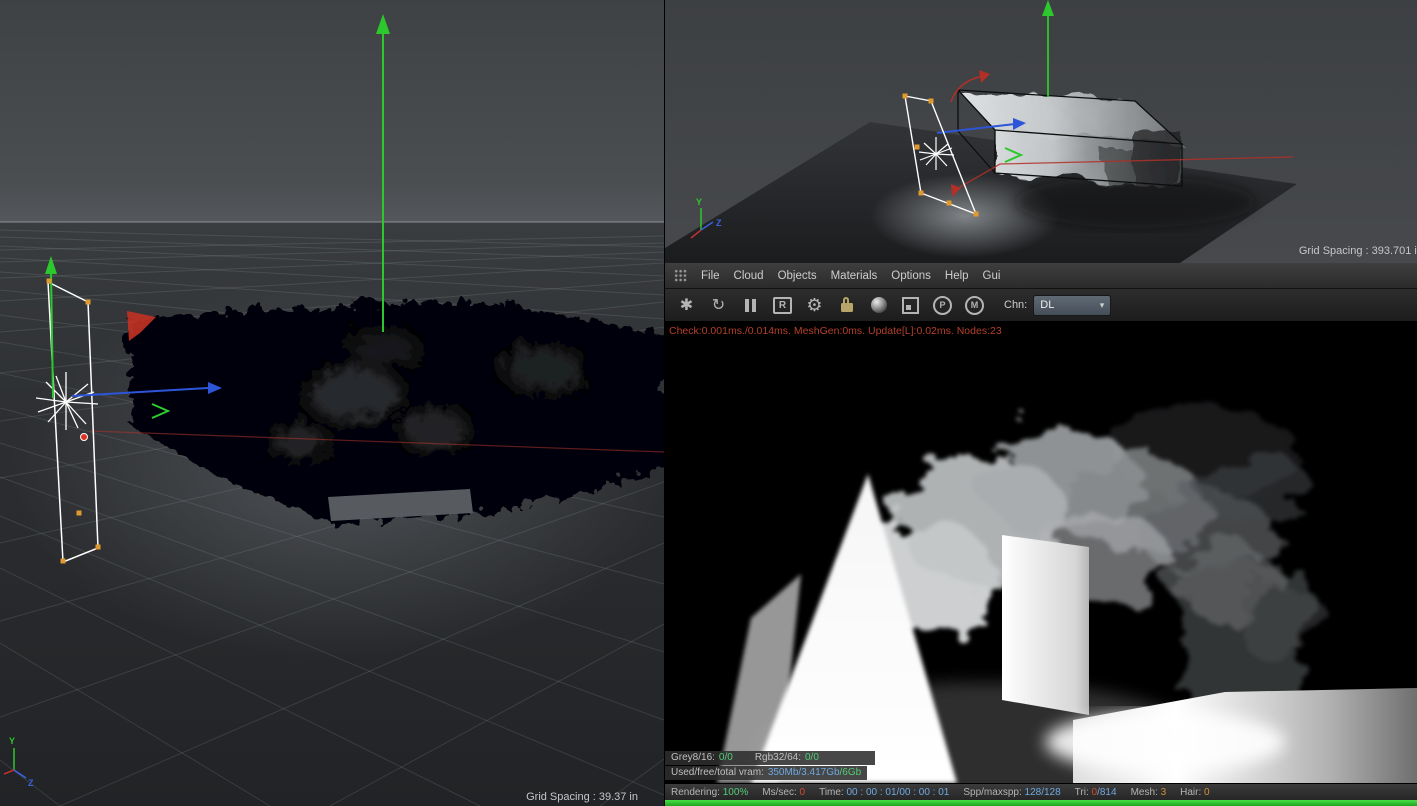 Image resolution: width=1417 pixels, height=806 pixels. I want to click on material-sphere-icon, so click(878, 305).